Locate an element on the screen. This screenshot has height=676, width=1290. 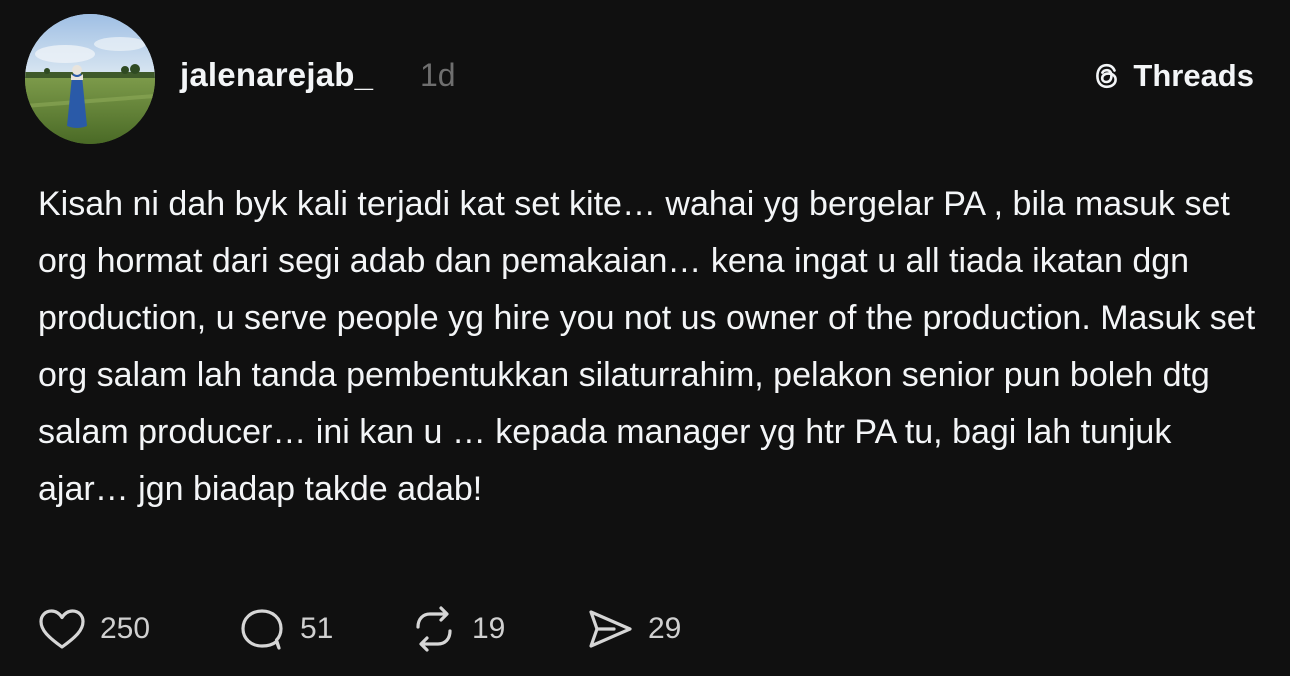
post-time: 1d is located at coordinates (438, 75).